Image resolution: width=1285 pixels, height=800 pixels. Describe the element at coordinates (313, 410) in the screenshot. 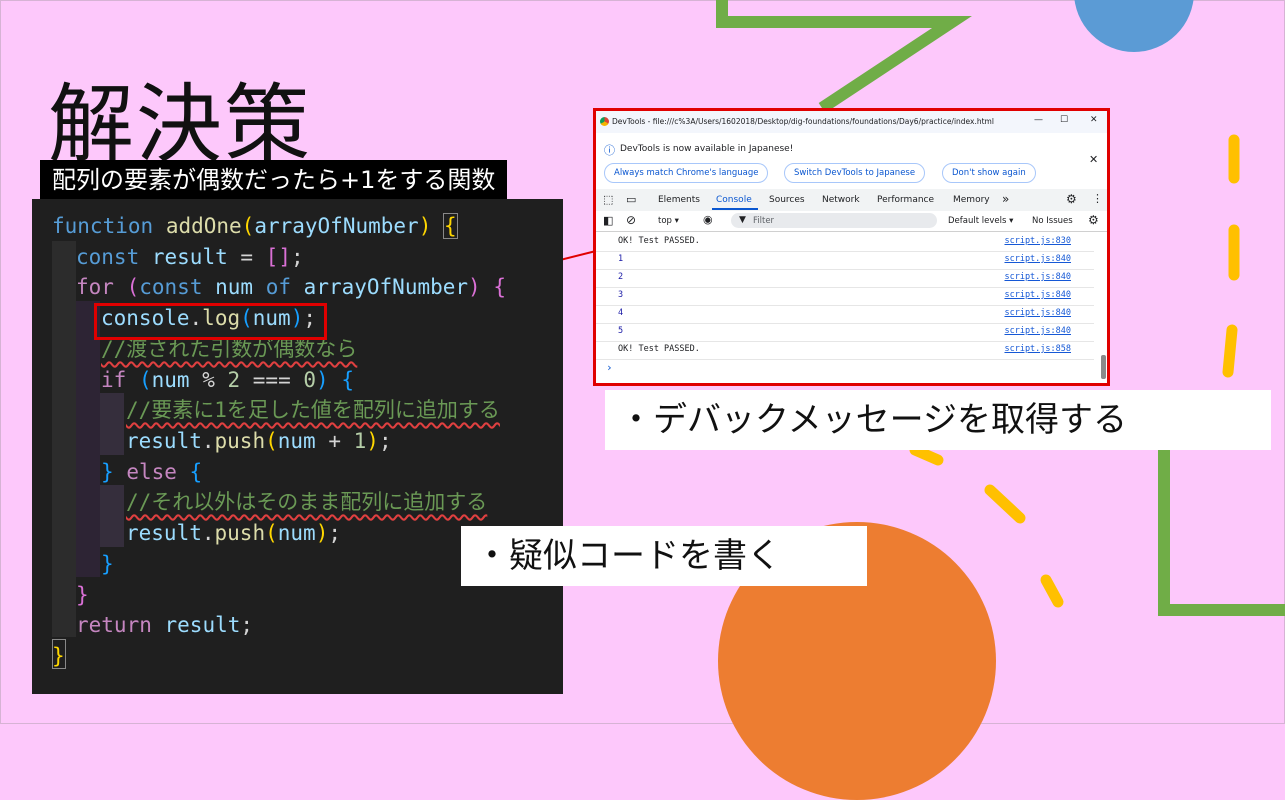

I see `code-line-7: //要素に1を足した値を配列に追加する` at that location.